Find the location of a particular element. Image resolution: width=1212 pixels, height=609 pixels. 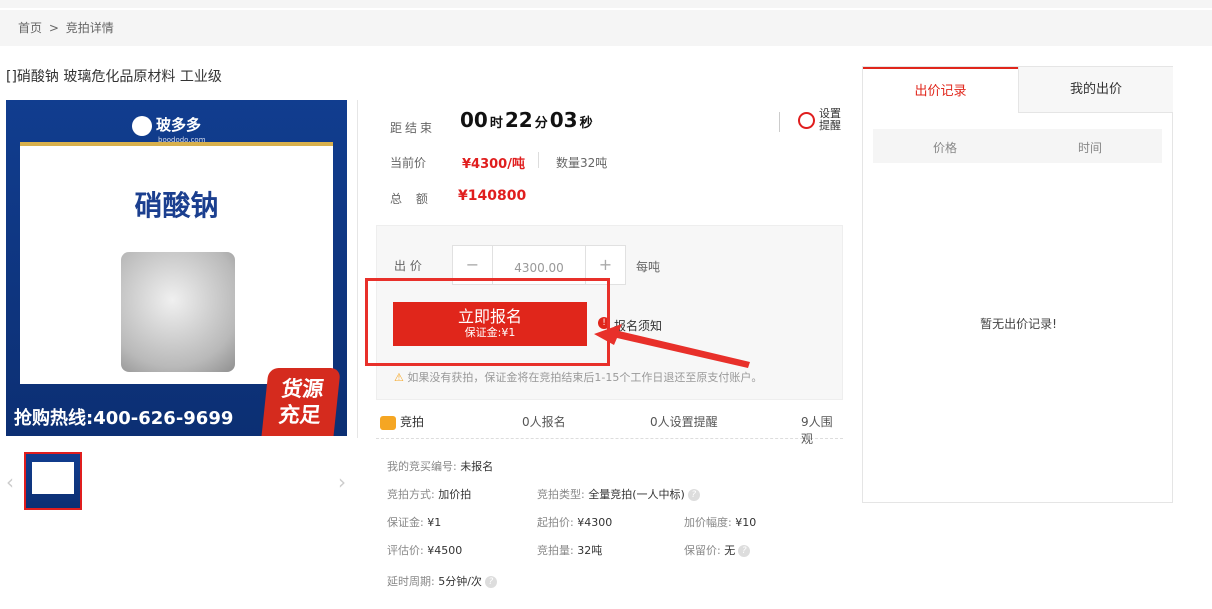

detail-start: 起拍价: ¥4300 is located at coordinates (574, 522).